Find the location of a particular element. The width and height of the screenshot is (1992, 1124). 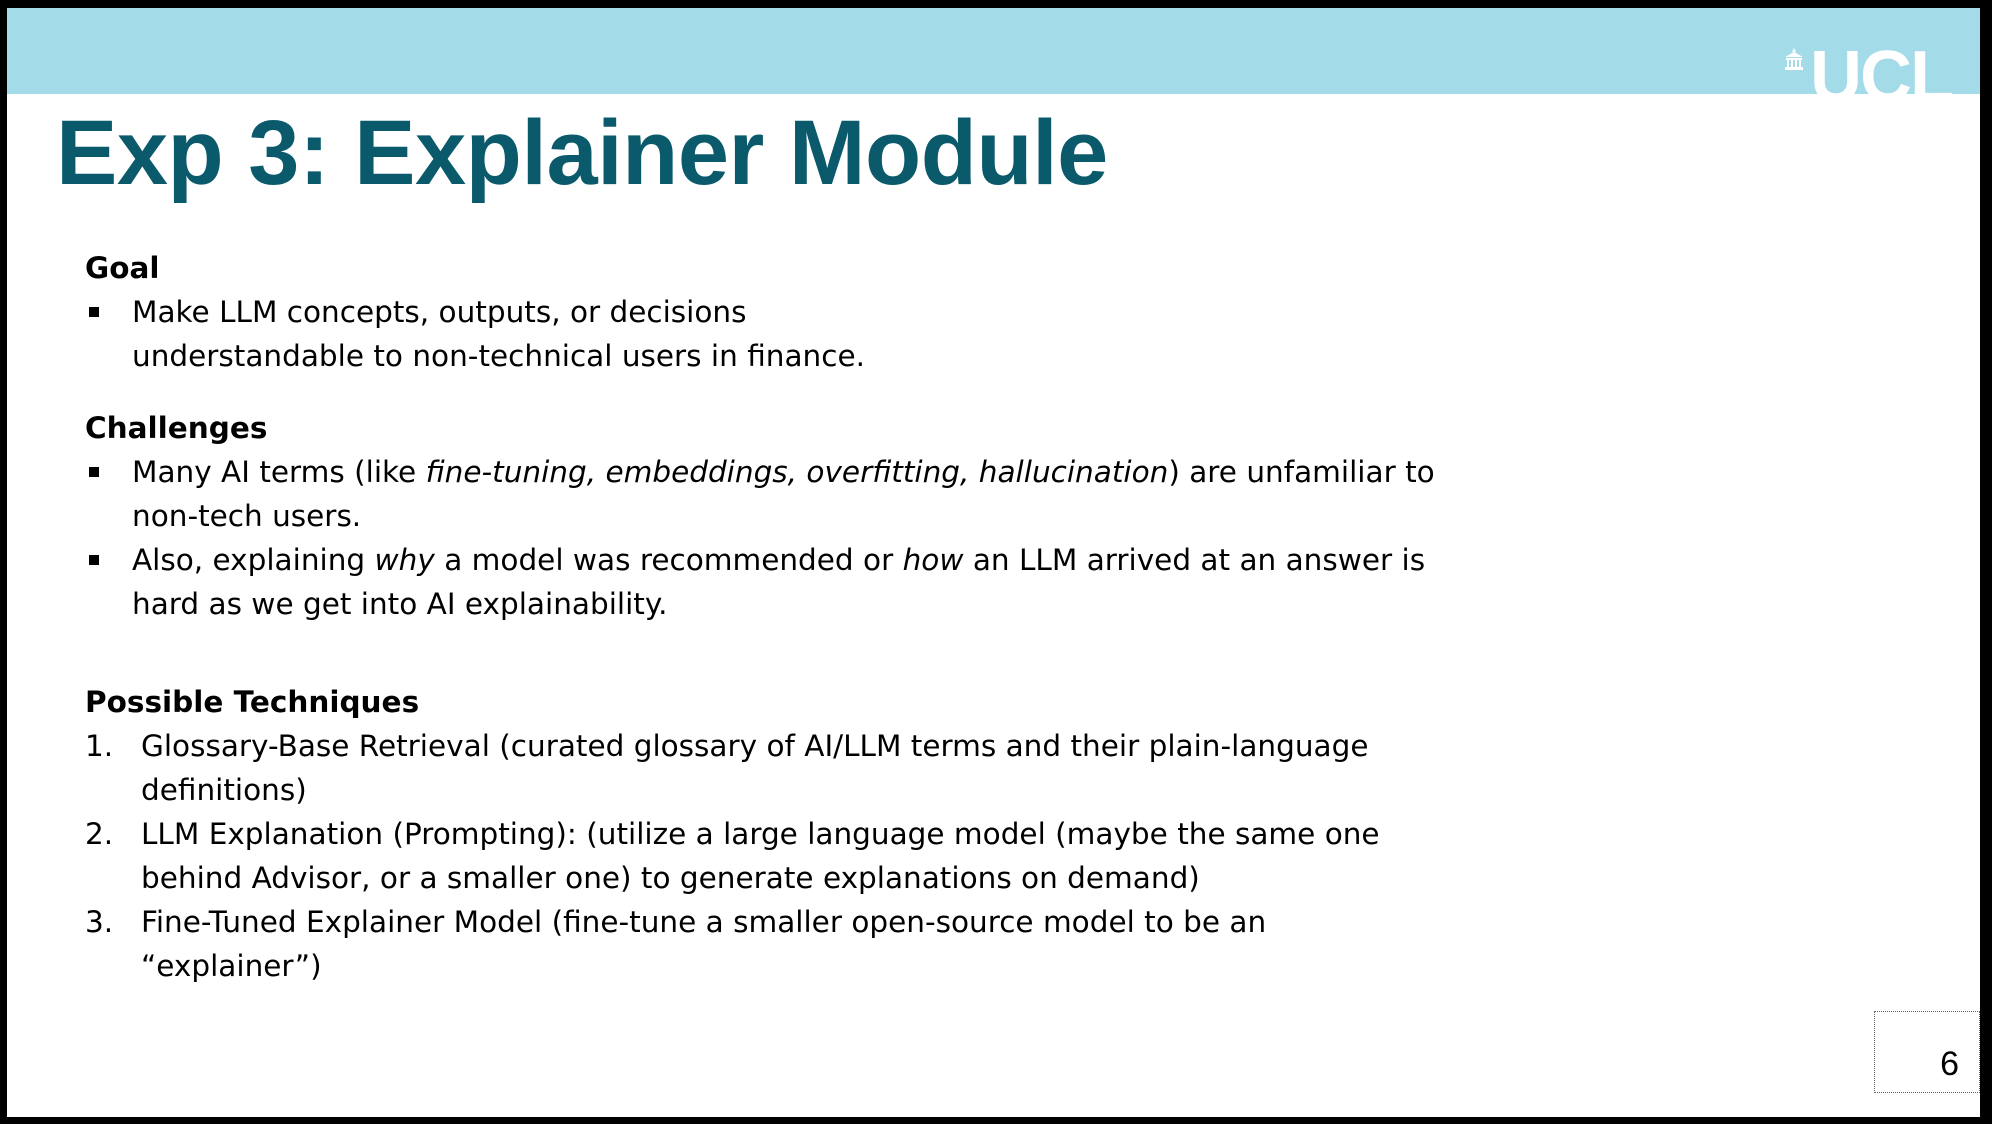

header-bar is located at coordinates (993, 51).